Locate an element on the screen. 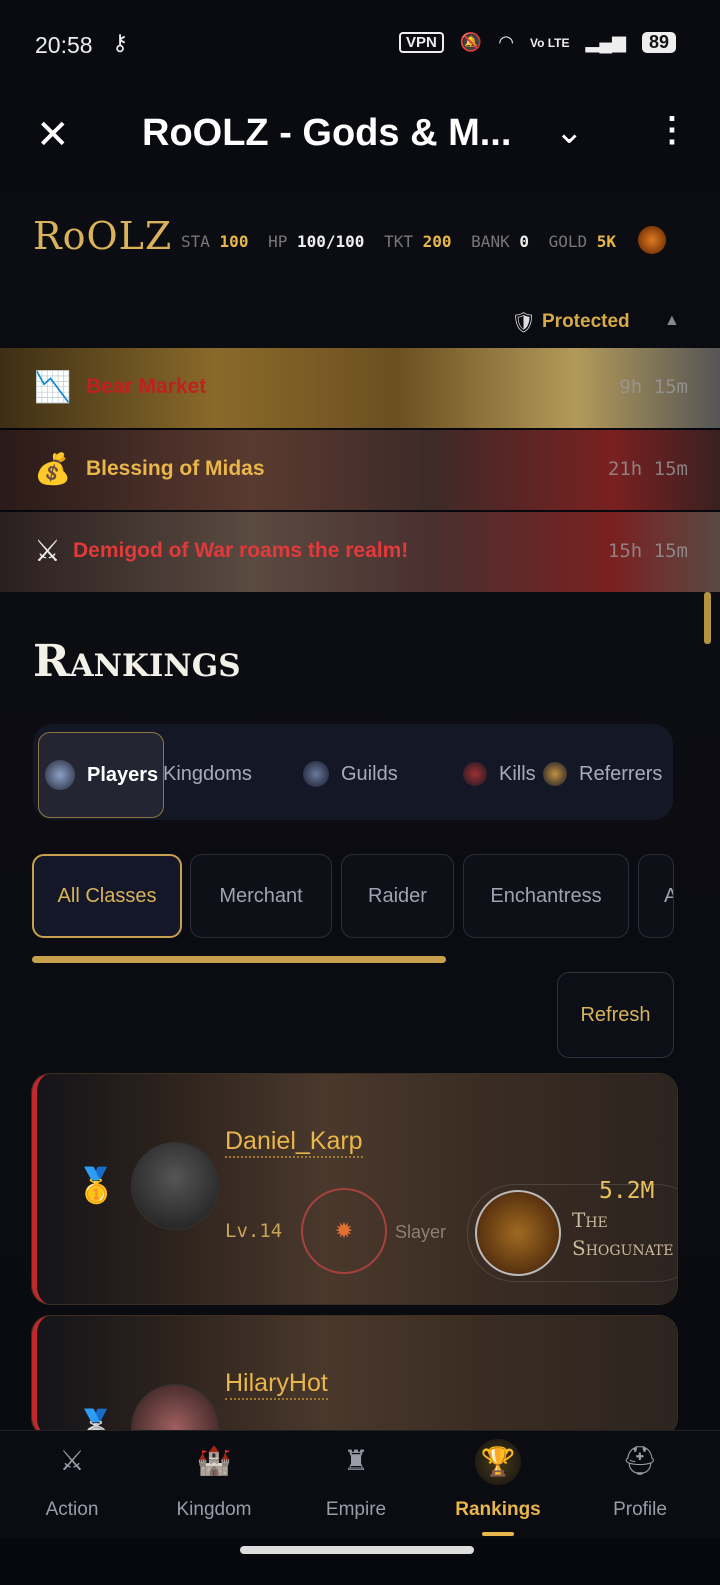 This screenshot has height=1585, width=720. tab-label: Kingdoms is located at coordinates (207, 773).